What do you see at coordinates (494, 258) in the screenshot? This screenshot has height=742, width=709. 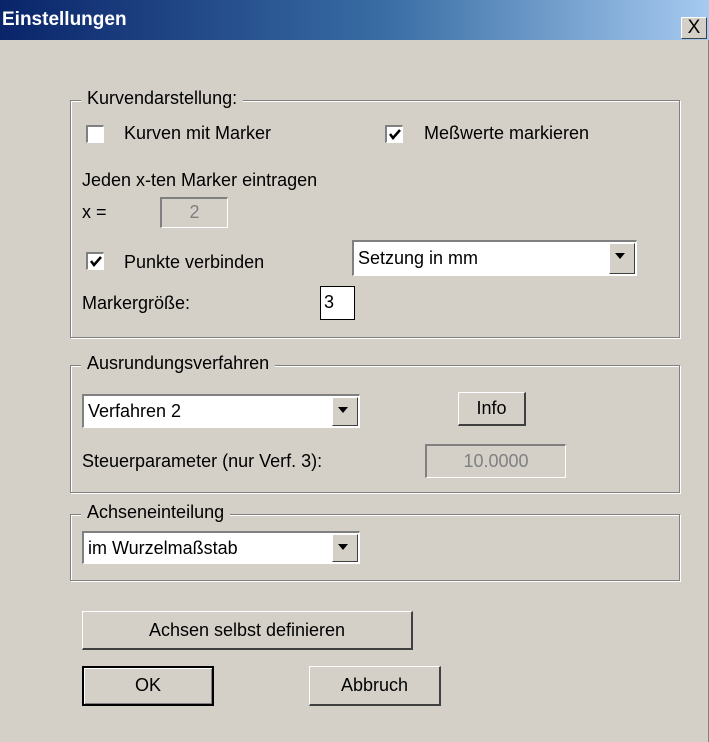 I see `setzung-select: Setzung in mm` at bounding box center [494, 258].